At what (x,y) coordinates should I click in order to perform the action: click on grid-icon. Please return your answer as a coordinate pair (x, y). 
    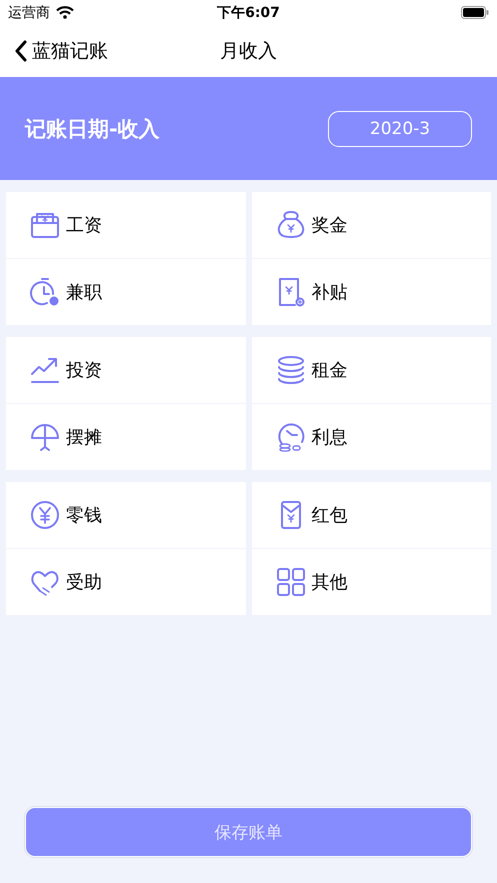
    Looking at the image, I should click on (291, 582).